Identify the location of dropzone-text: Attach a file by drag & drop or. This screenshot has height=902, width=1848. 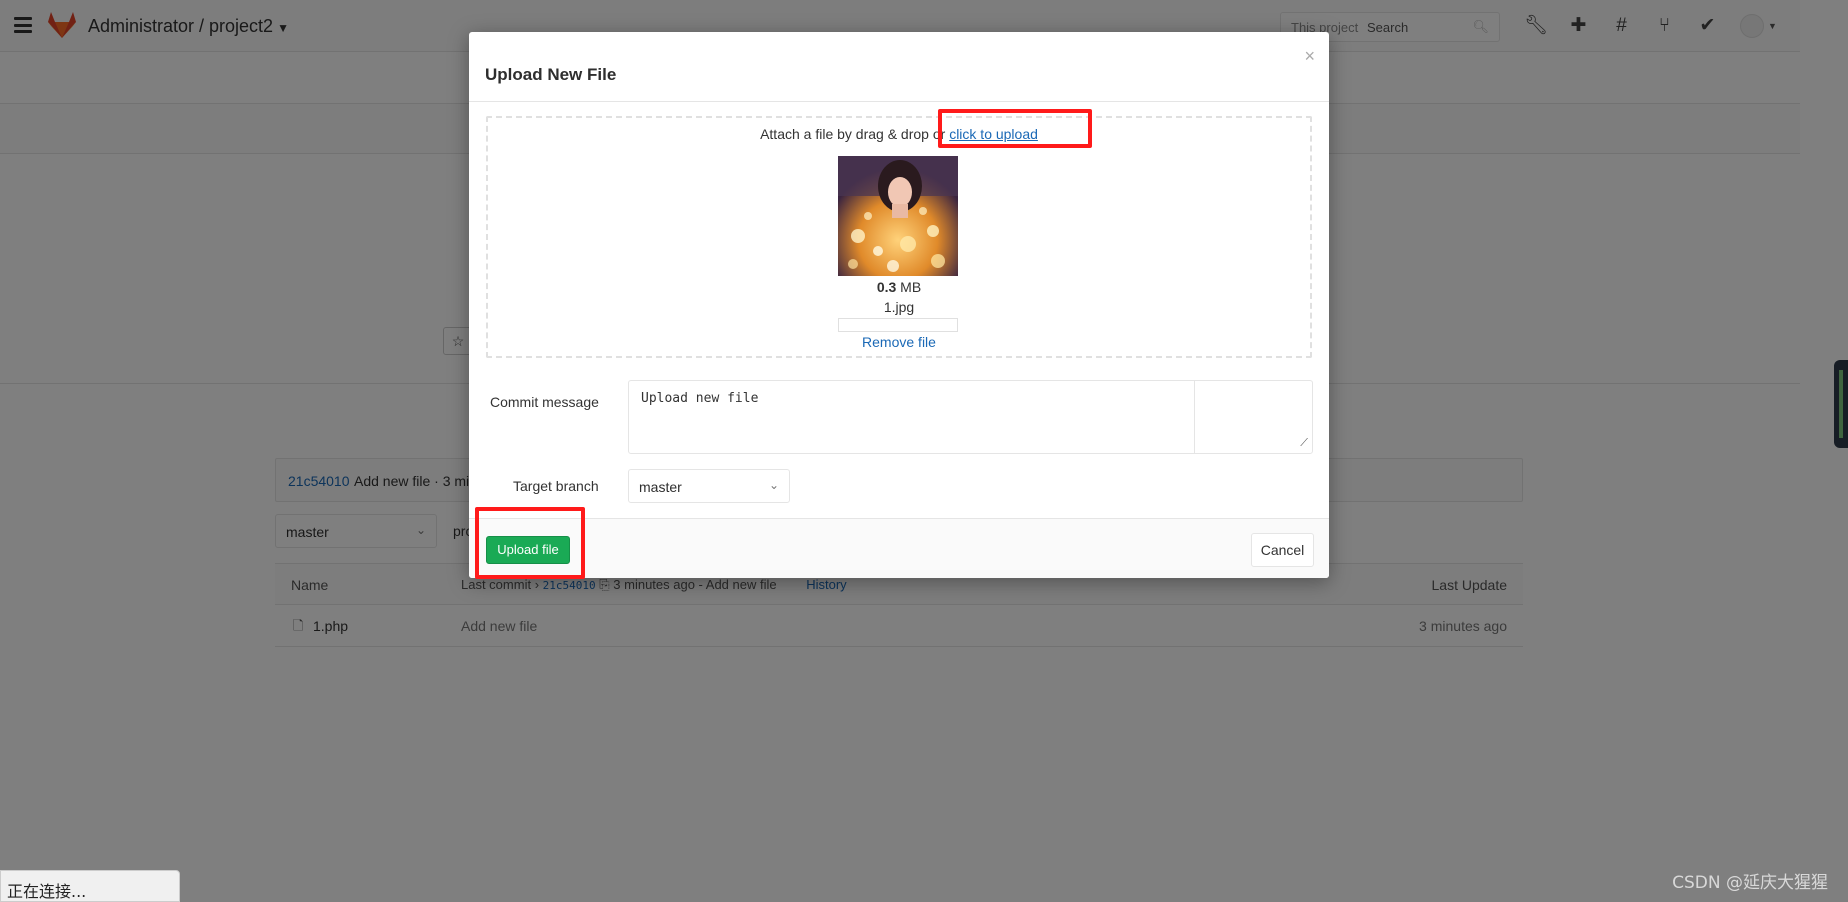
(853, 134).